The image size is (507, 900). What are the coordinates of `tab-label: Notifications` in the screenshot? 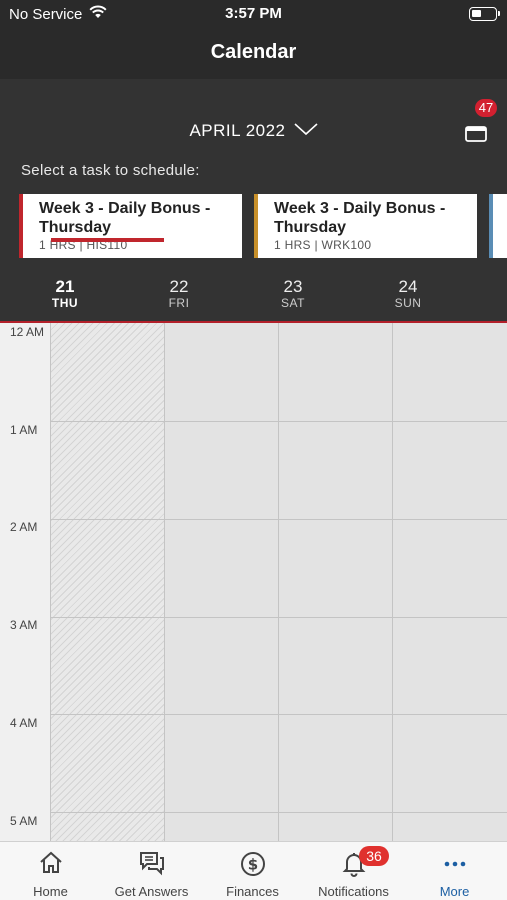 It's located at (353, 891).